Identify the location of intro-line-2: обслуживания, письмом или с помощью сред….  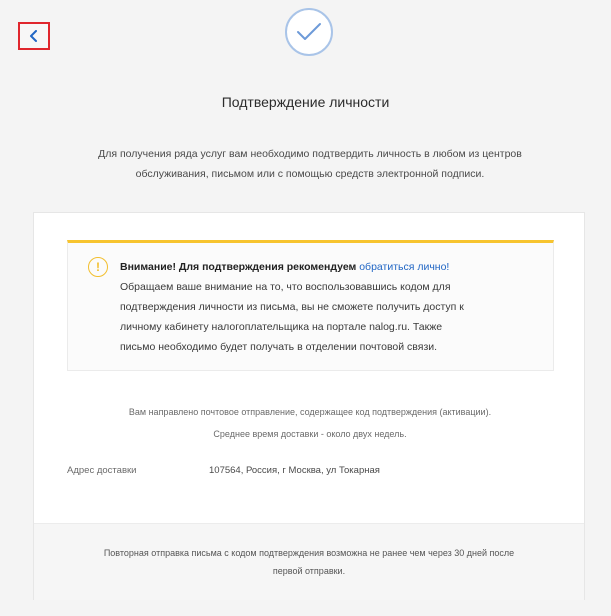
(310, 174).